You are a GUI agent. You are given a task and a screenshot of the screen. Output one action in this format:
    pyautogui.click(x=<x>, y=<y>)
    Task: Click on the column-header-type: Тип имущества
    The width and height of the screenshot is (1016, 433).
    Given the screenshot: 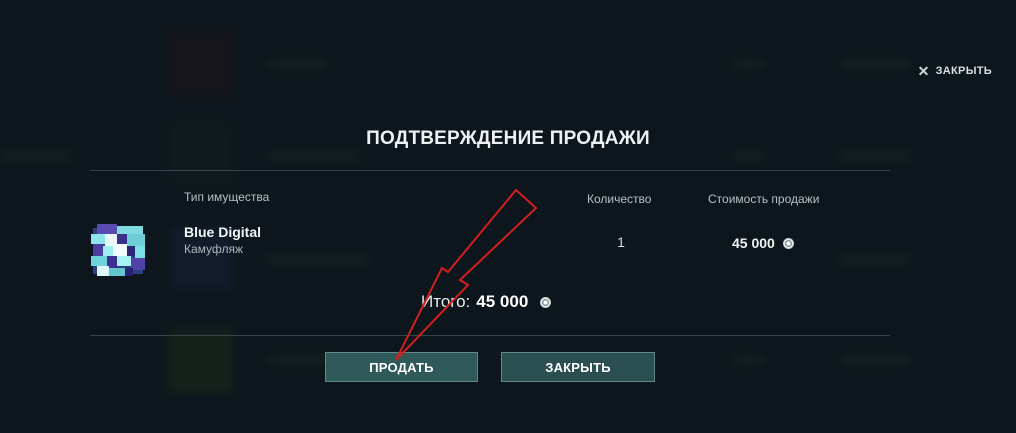 What is the action you would take?
    pyautogui.click(x=227, y=197)
    